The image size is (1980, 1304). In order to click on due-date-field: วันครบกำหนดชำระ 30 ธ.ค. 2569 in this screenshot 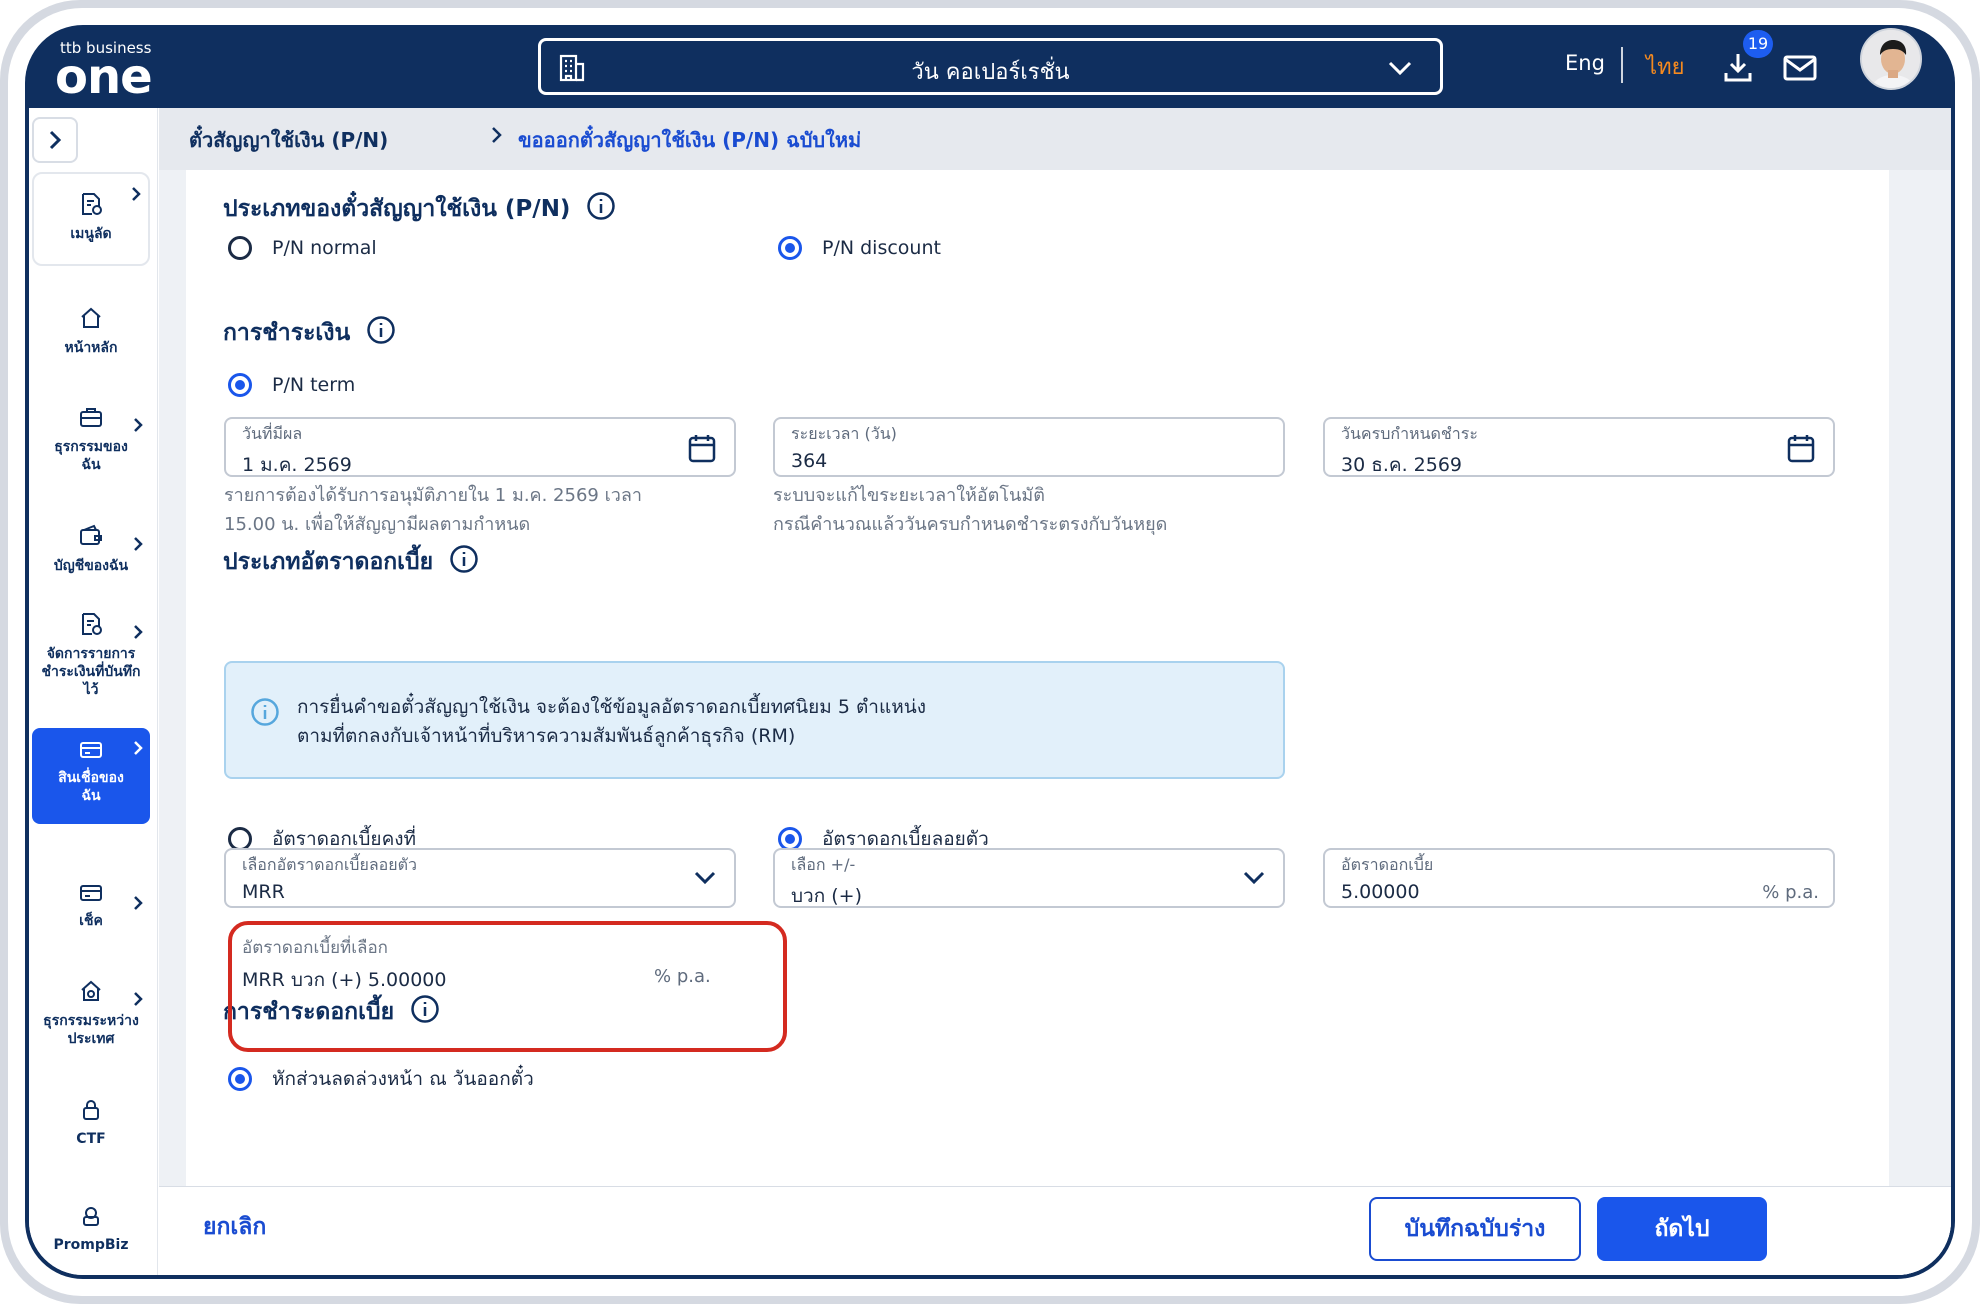, I will do `click(1579, 447)`.